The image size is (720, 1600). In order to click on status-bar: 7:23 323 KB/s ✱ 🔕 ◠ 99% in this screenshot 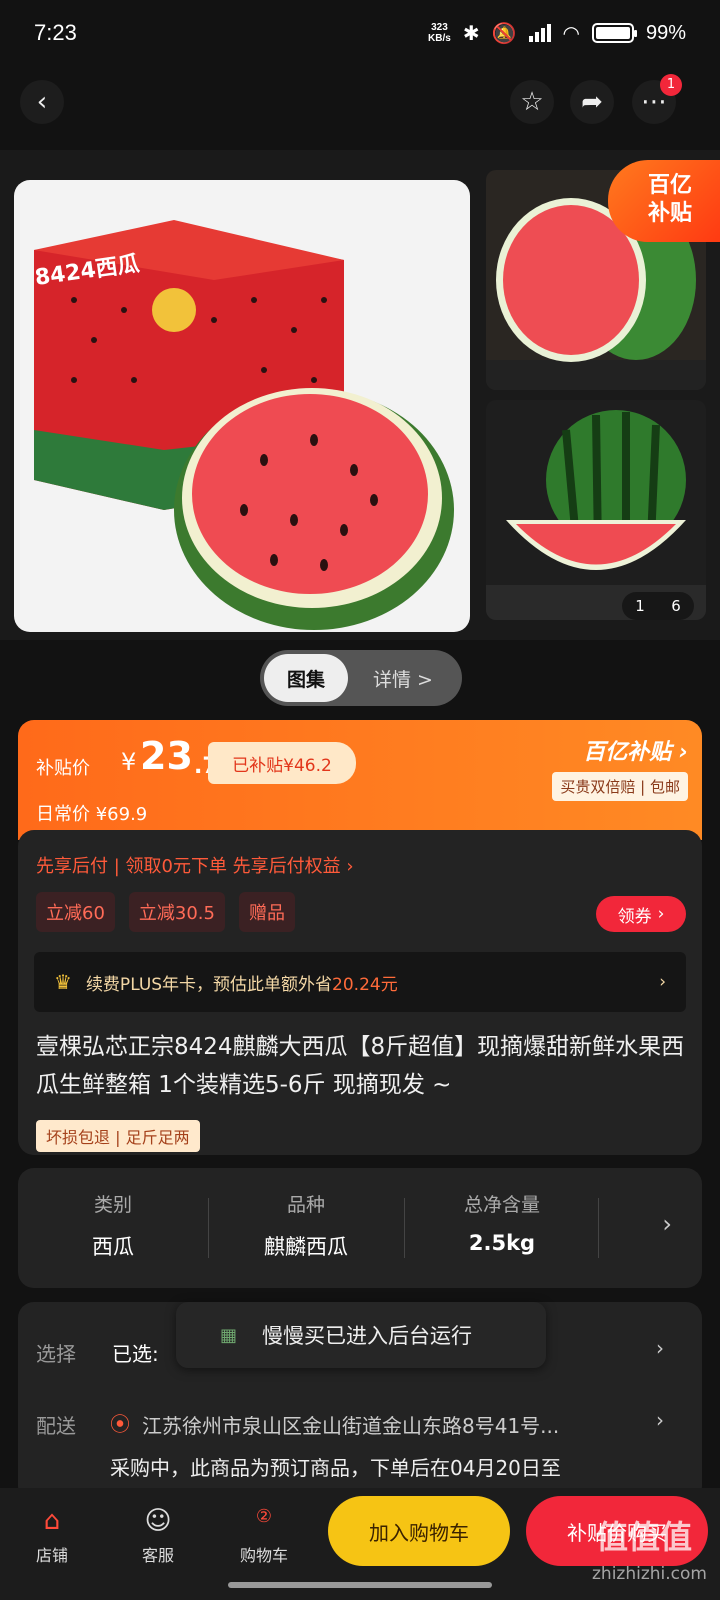, I will do `click(360, 33)`.